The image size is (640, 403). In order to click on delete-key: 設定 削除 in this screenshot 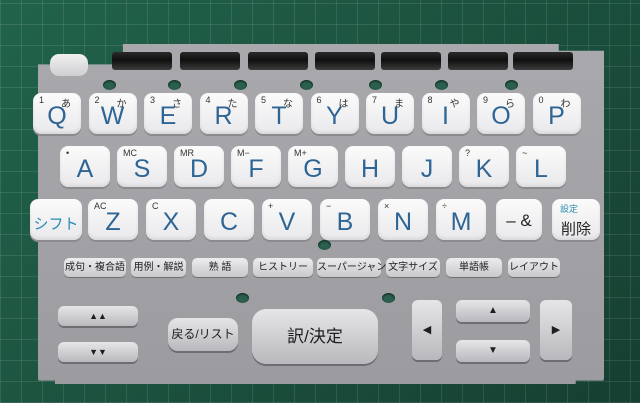, I will do `click(576, 219)`.